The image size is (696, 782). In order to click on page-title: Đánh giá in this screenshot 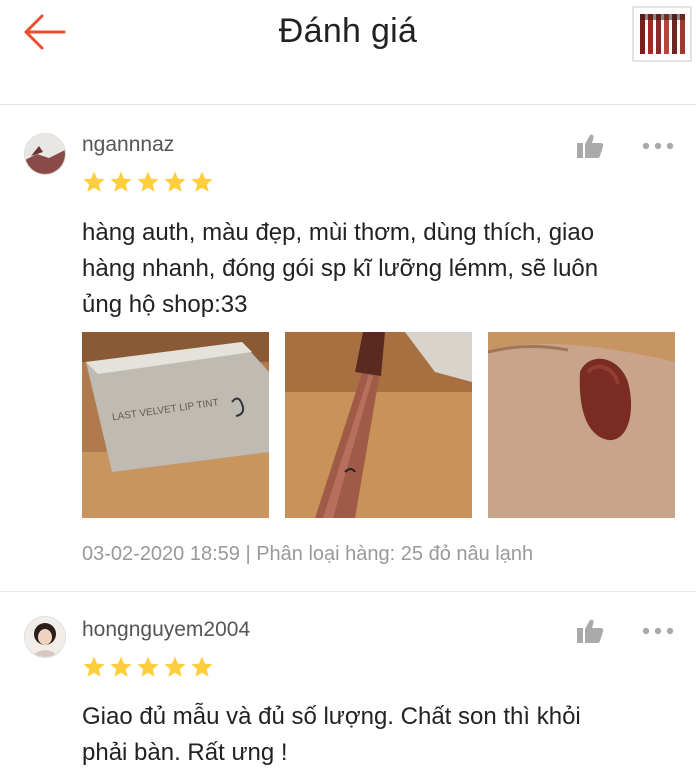, I will do `click(348, 31)`.